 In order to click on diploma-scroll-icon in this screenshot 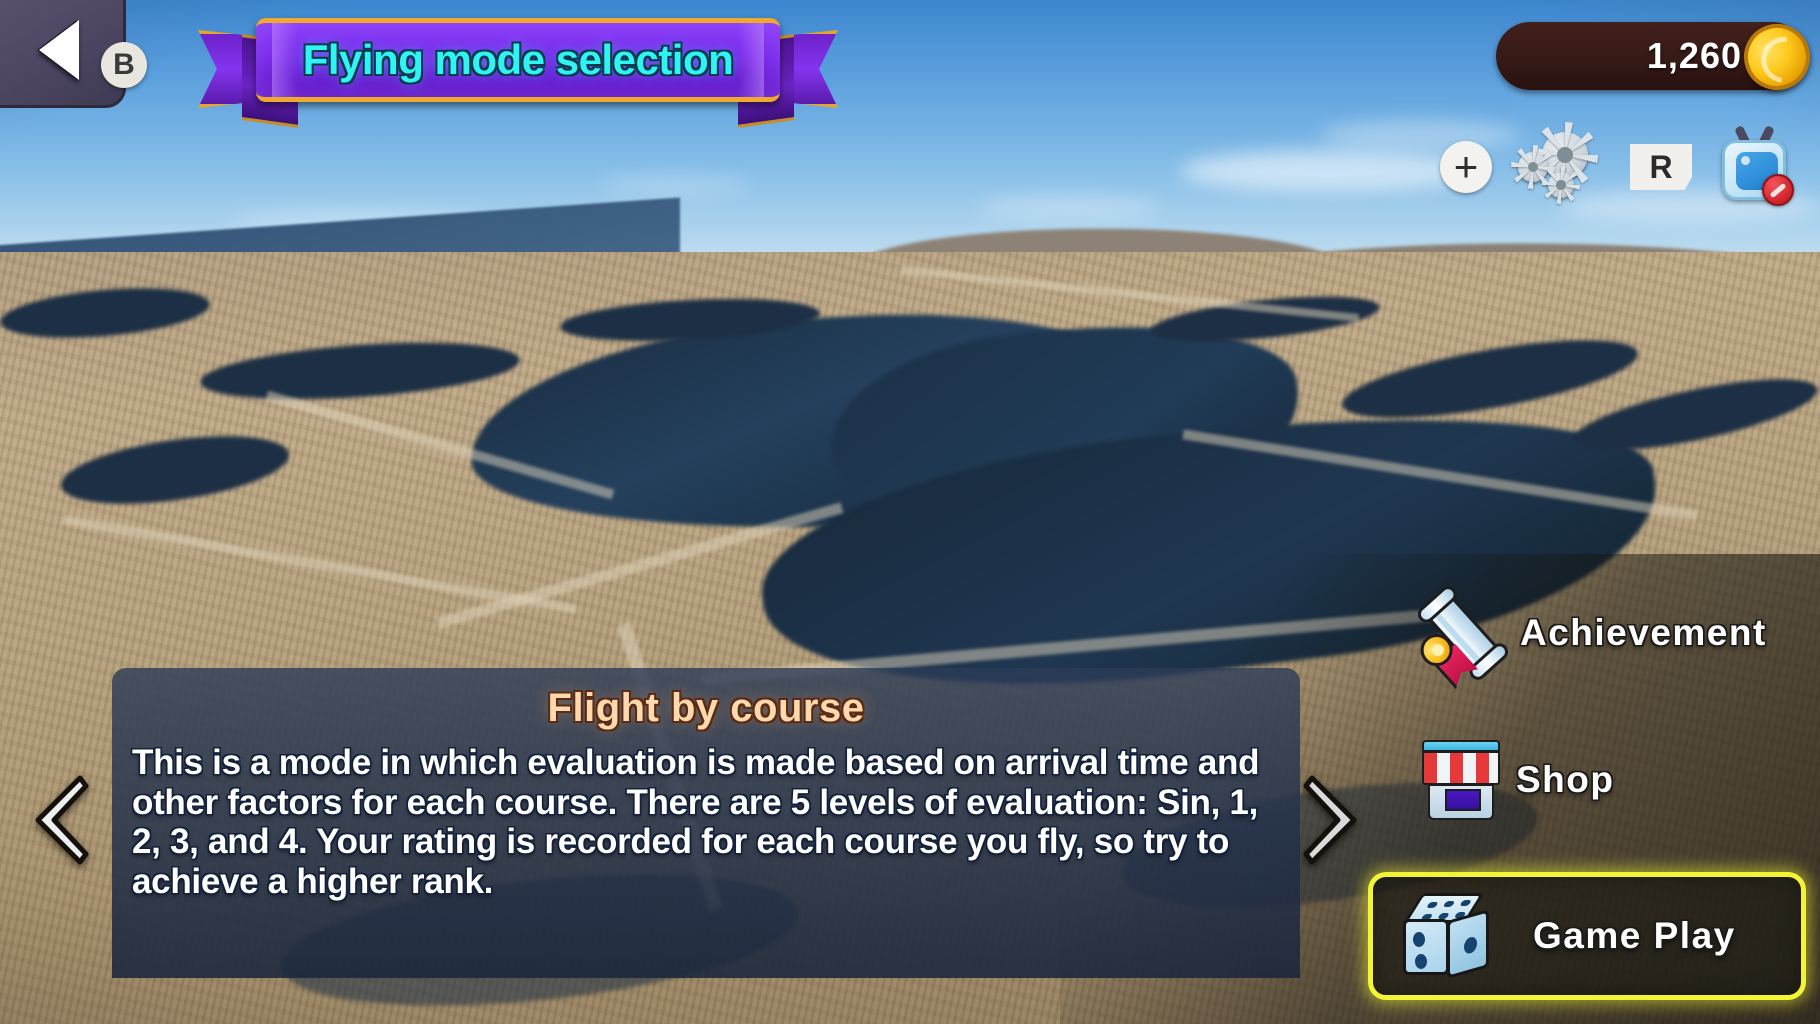, I will do `click(1462, 632)`.